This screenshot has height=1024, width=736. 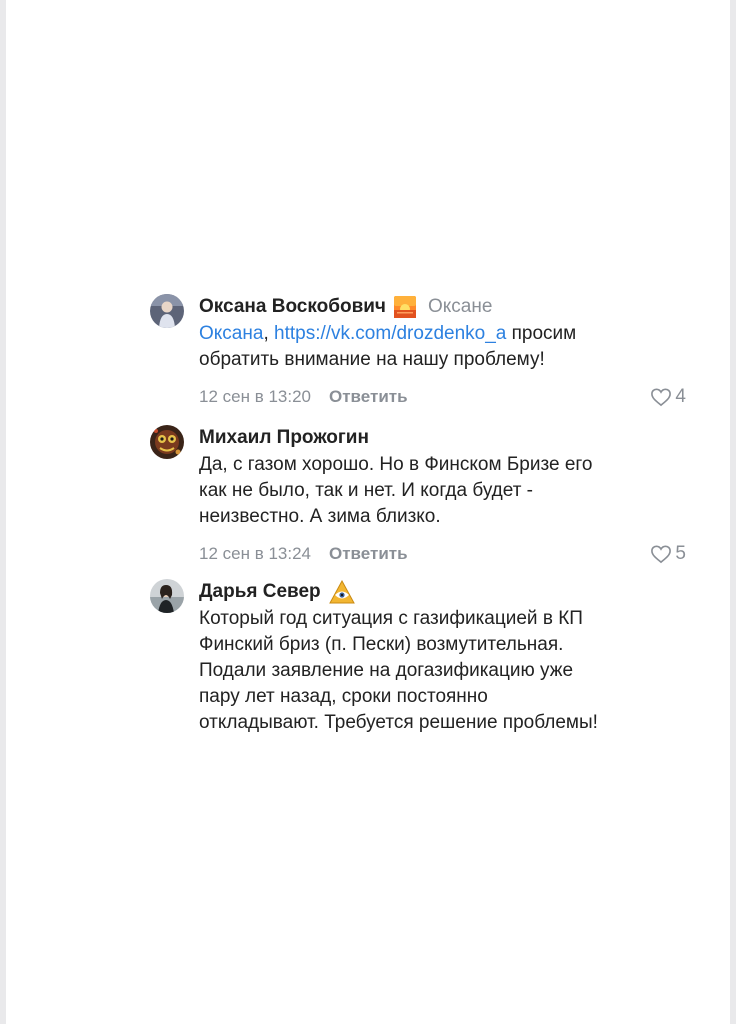 What do you see at coordinates (341, 592) in the screenshot?
I see `eye-triangle-emoji-icon` at bounding box center [341, 592].